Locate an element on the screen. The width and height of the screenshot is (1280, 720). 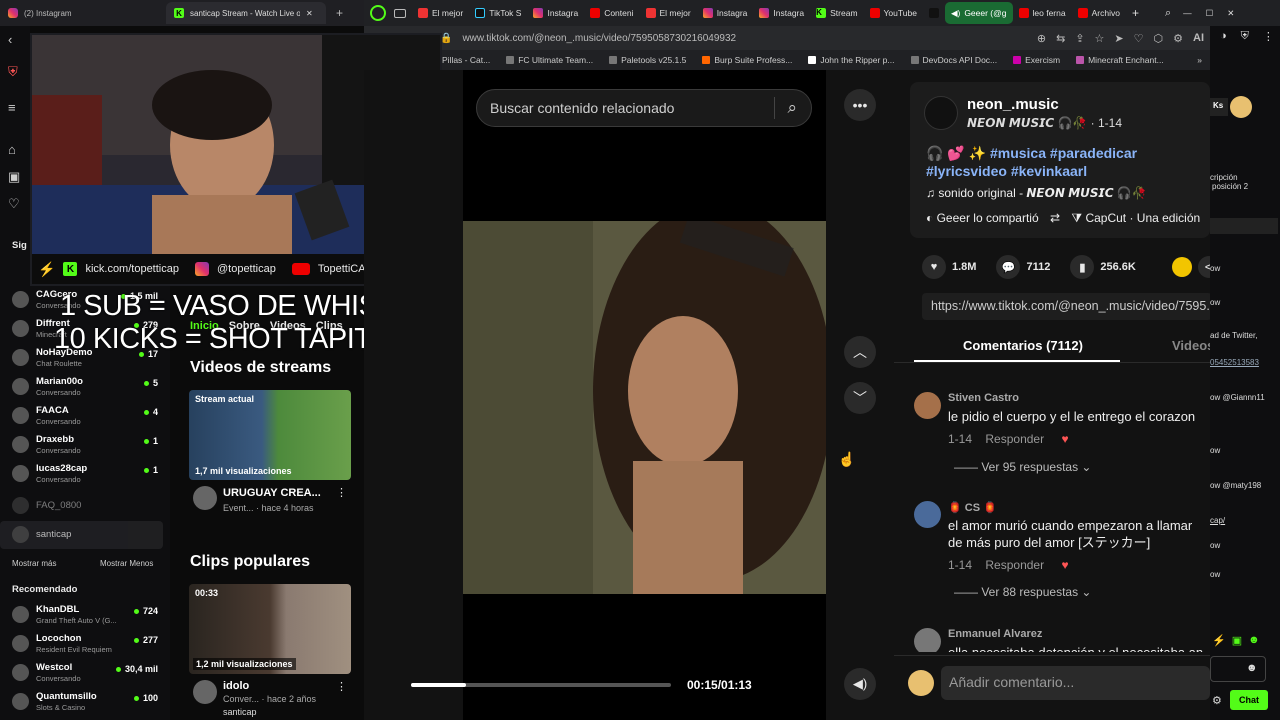
new-tab-button: + is located at coordinates (339, 13).